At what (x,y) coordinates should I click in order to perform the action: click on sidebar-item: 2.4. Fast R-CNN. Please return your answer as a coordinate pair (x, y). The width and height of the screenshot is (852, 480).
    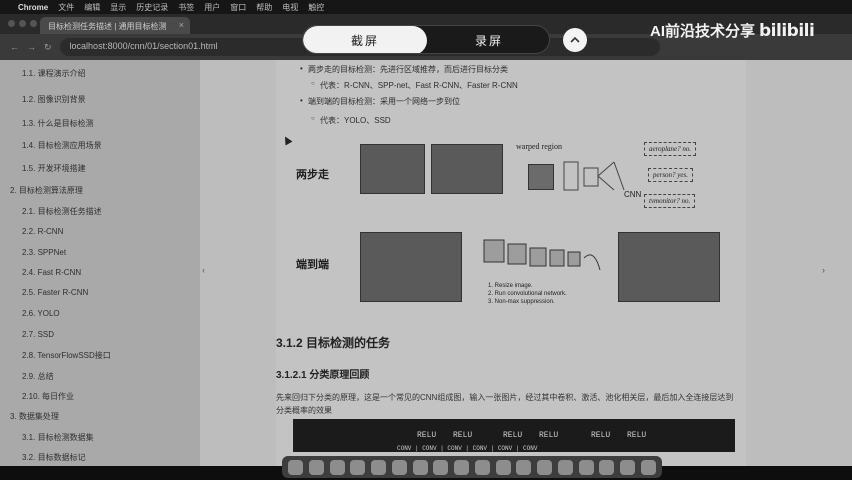
    Looking at the image, I should click on (100, 278).